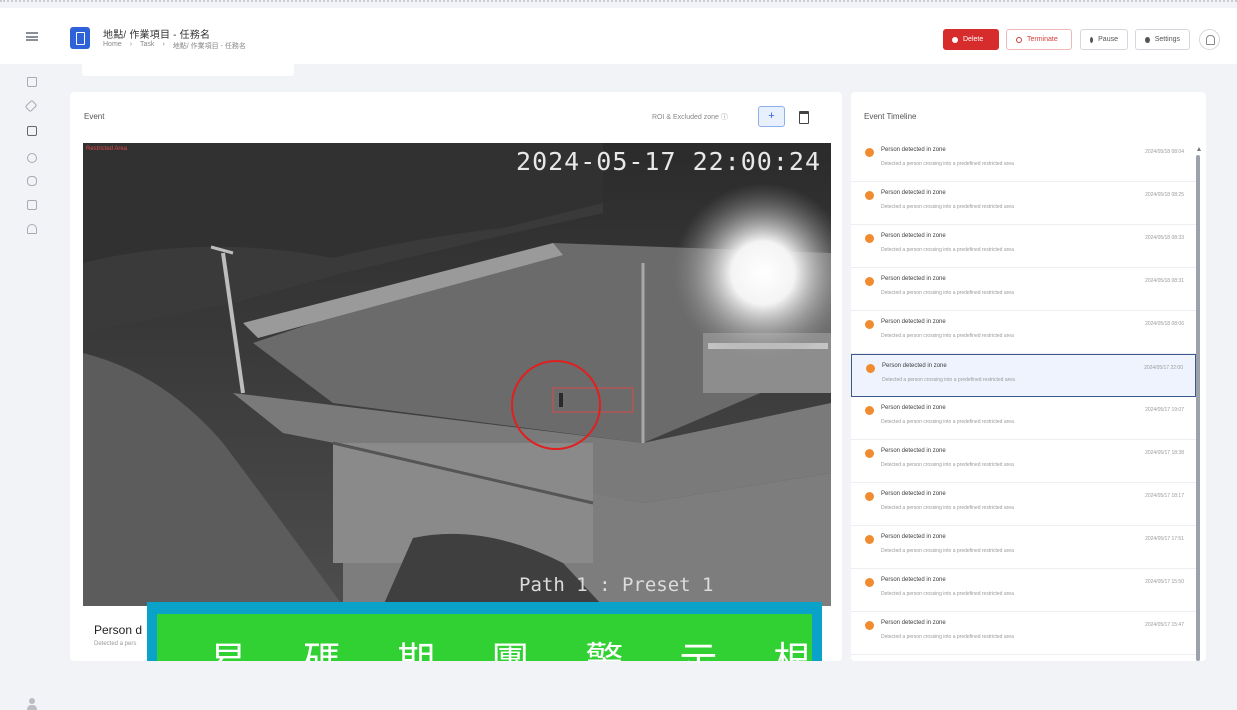 The image size is (1237, 710). I want to click on pause-button: Pause, so click(1104, 39).